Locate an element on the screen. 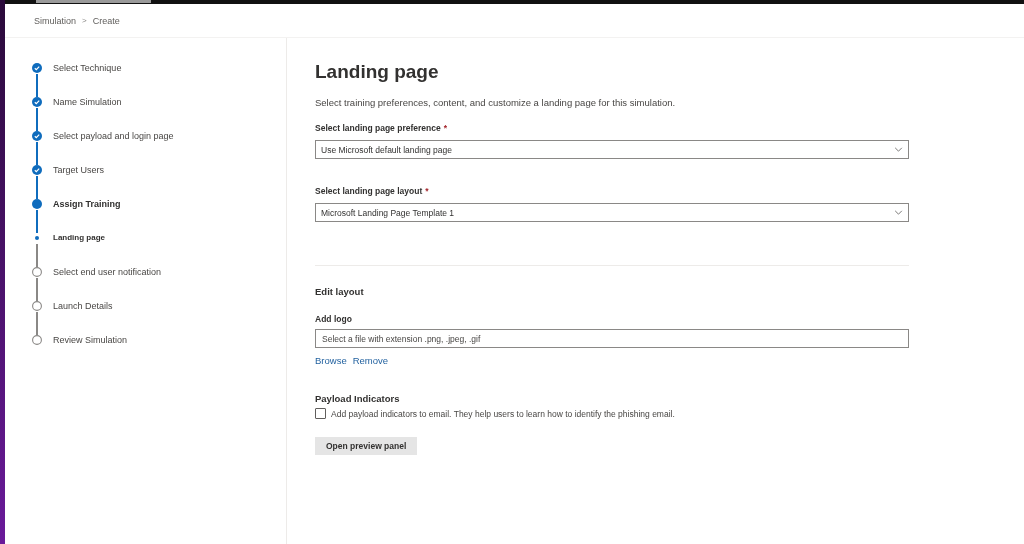  dropdown: Use Microsoft default landing page is located at coordinates (612, 149).